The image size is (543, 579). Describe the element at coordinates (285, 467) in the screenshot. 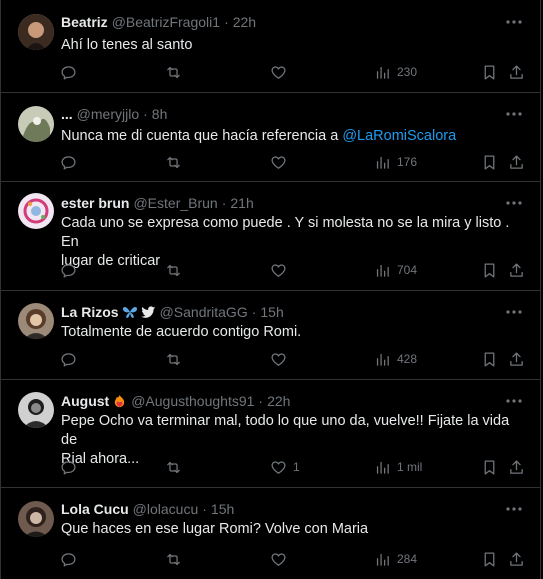

I see `like-button: 1` at that location.